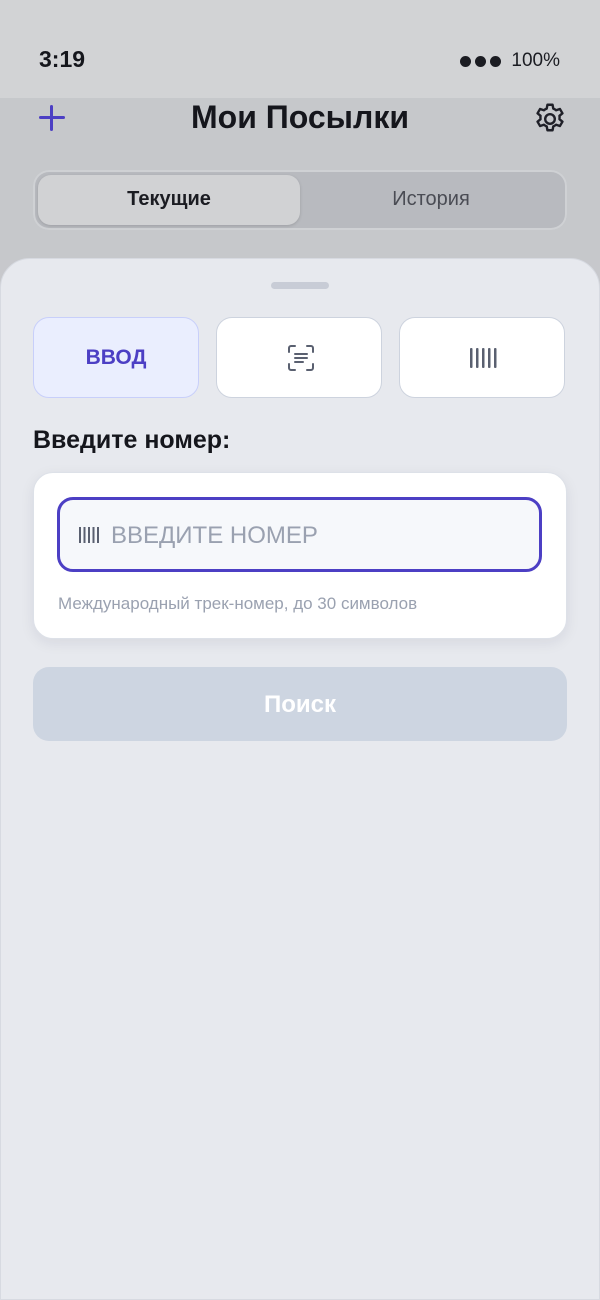 This screenshot has height=1300, width=600. Describe the element at coordinates (481, 61) in the screenshot. I see `signal-icon` at that location.